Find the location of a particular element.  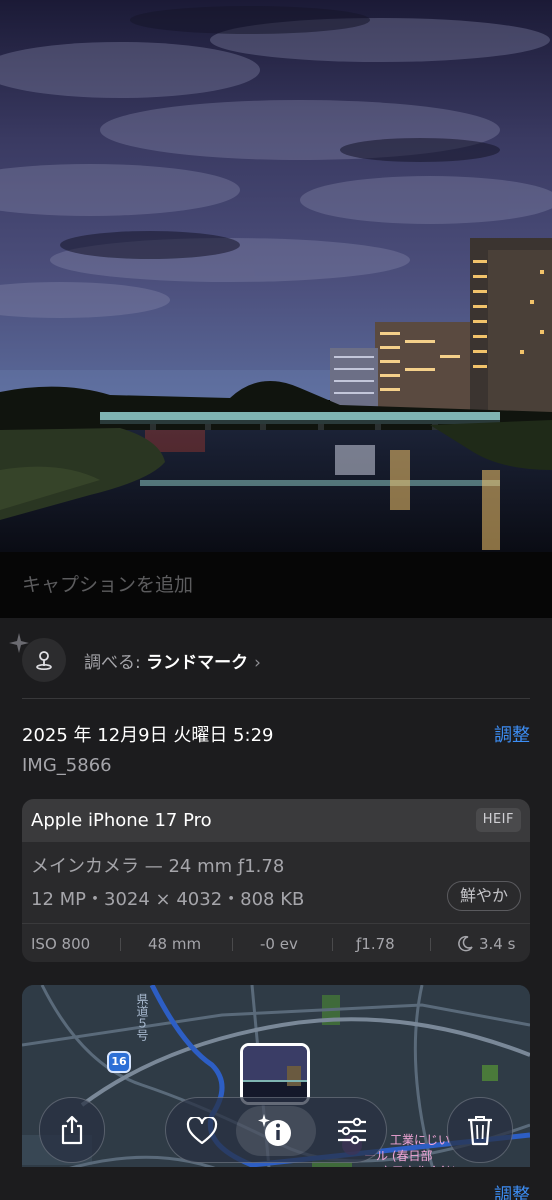

share-icon is located at coordinates (72, 1130).